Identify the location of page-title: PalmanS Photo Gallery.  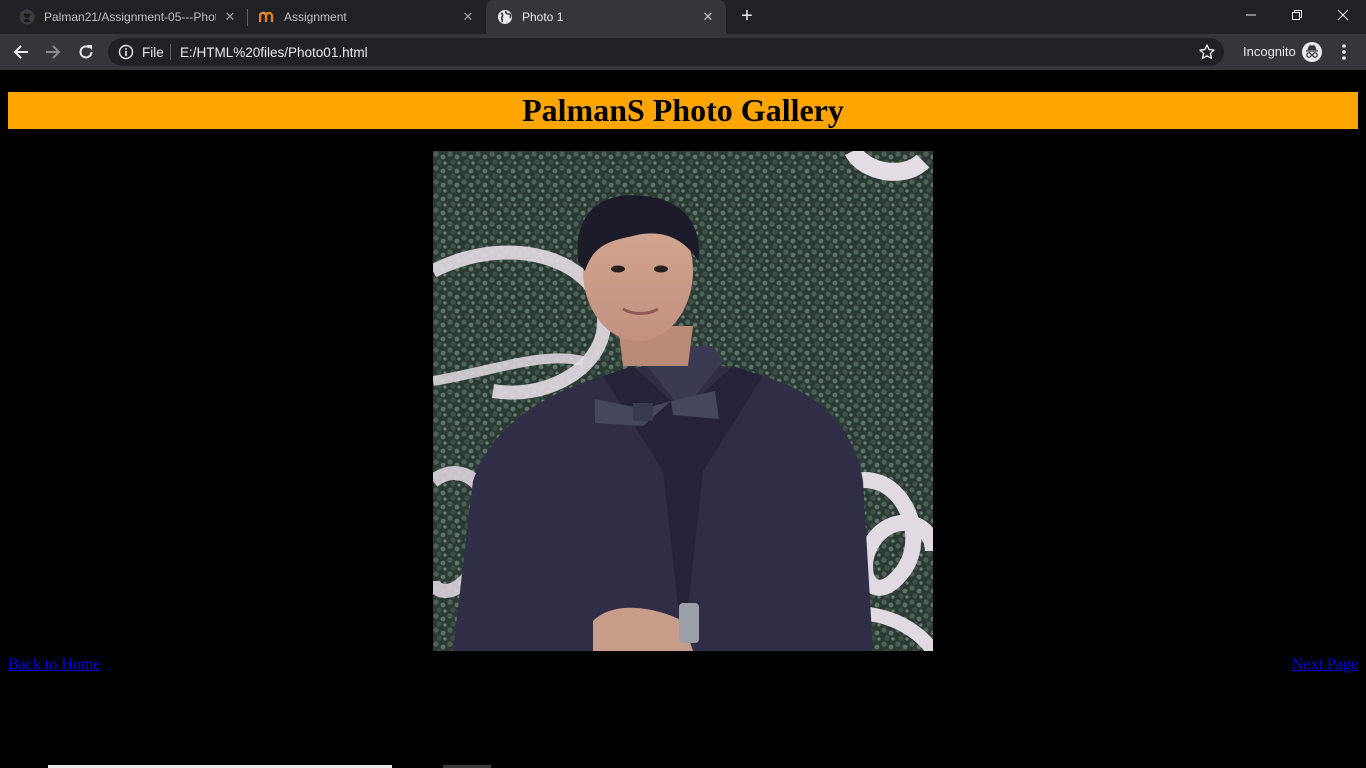
(683, 110).